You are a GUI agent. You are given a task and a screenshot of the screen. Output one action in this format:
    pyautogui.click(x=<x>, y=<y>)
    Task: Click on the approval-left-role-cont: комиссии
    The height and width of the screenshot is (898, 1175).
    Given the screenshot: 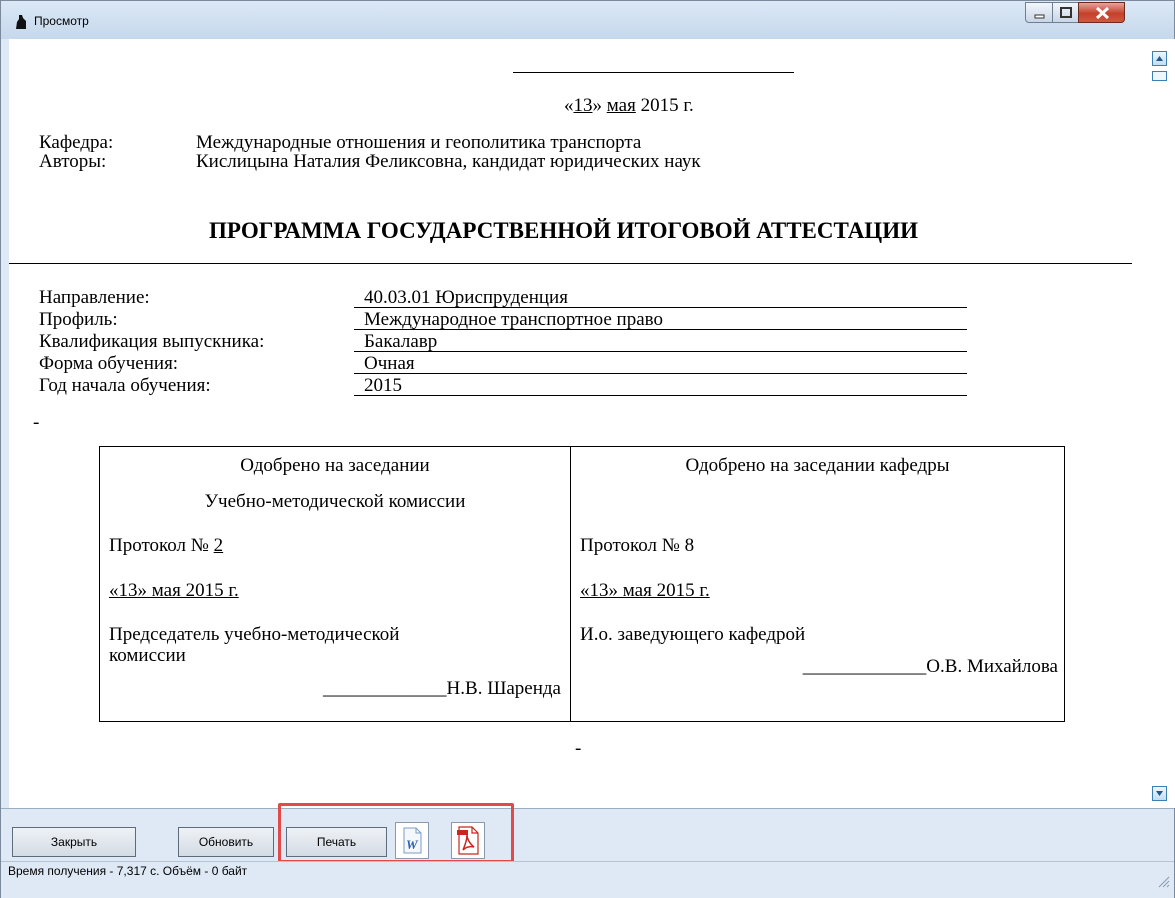 What is the action you would take?
    pyautogui.click(x=147, y=655)
    